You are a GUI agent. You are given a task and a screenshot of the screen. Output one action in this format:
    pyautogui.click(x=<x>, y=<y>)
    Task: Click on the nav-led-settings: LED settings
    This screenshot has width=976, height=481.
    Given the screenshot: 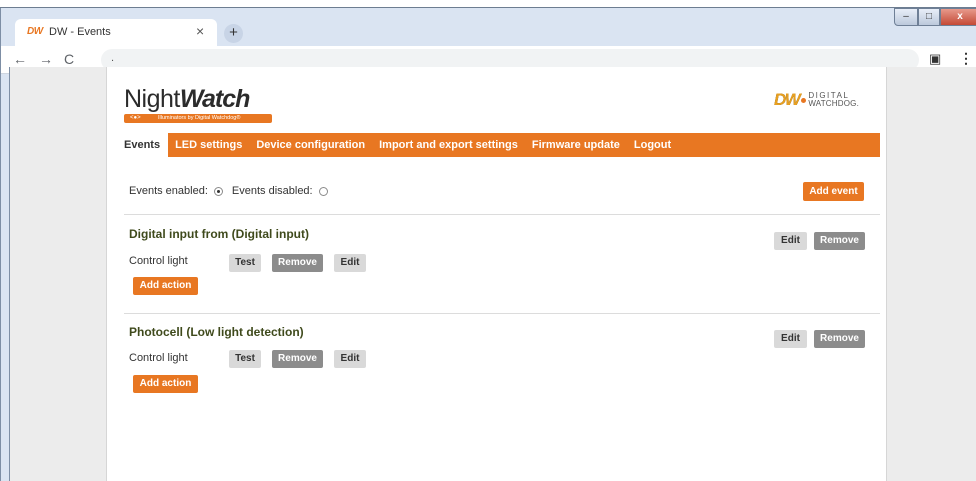 What is the action you would take?
    pyautogui.click(x=208, y=145)
    